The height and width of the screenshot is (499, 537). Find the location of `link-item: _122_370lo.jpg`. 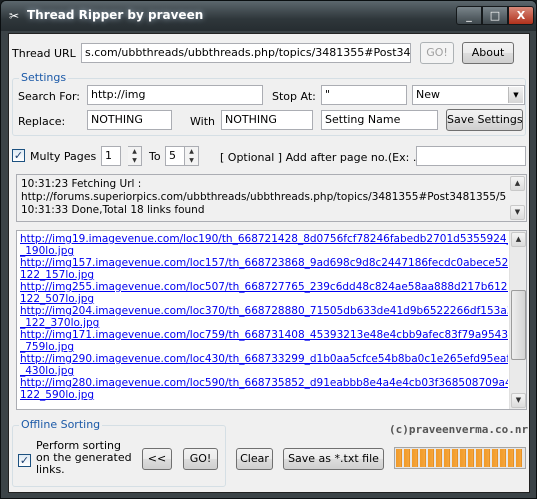

link-item: _122_370lo.jpg is located at coordinates (264, 323).